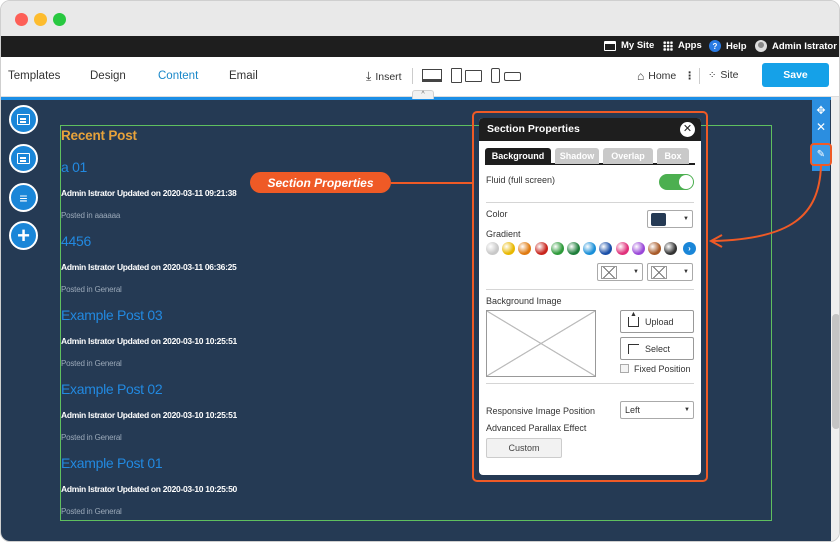 The image size is (840, 542). I want to click on post-title: a 01, so click(74, 167).